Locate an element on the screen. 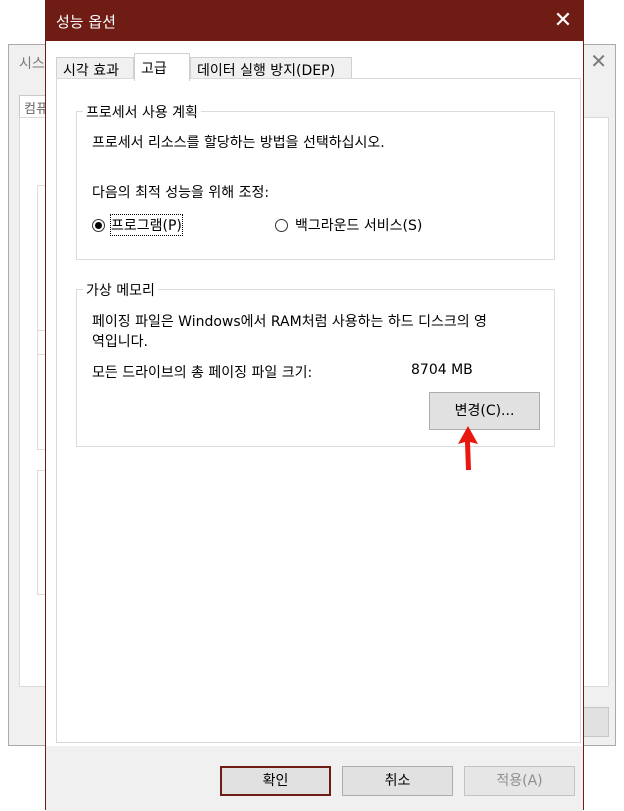  dialog-footer: 확인 취소 적용(A) is located at coordinates (314, 778).